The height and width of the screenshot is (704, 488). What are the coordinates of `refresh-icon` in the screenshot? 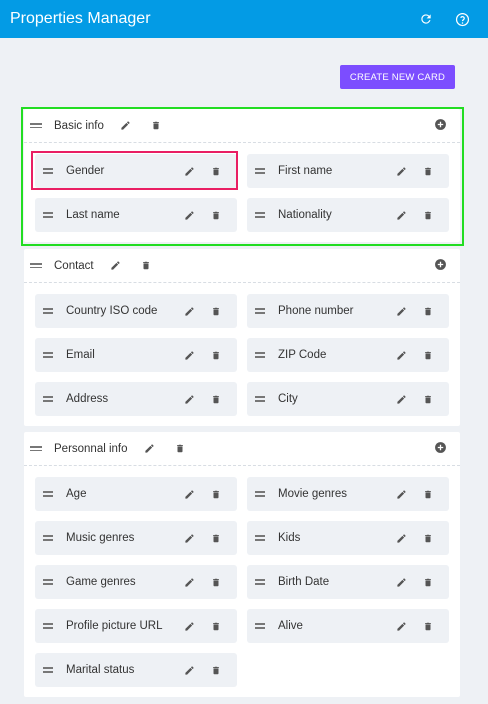 It's located at (426, 19).